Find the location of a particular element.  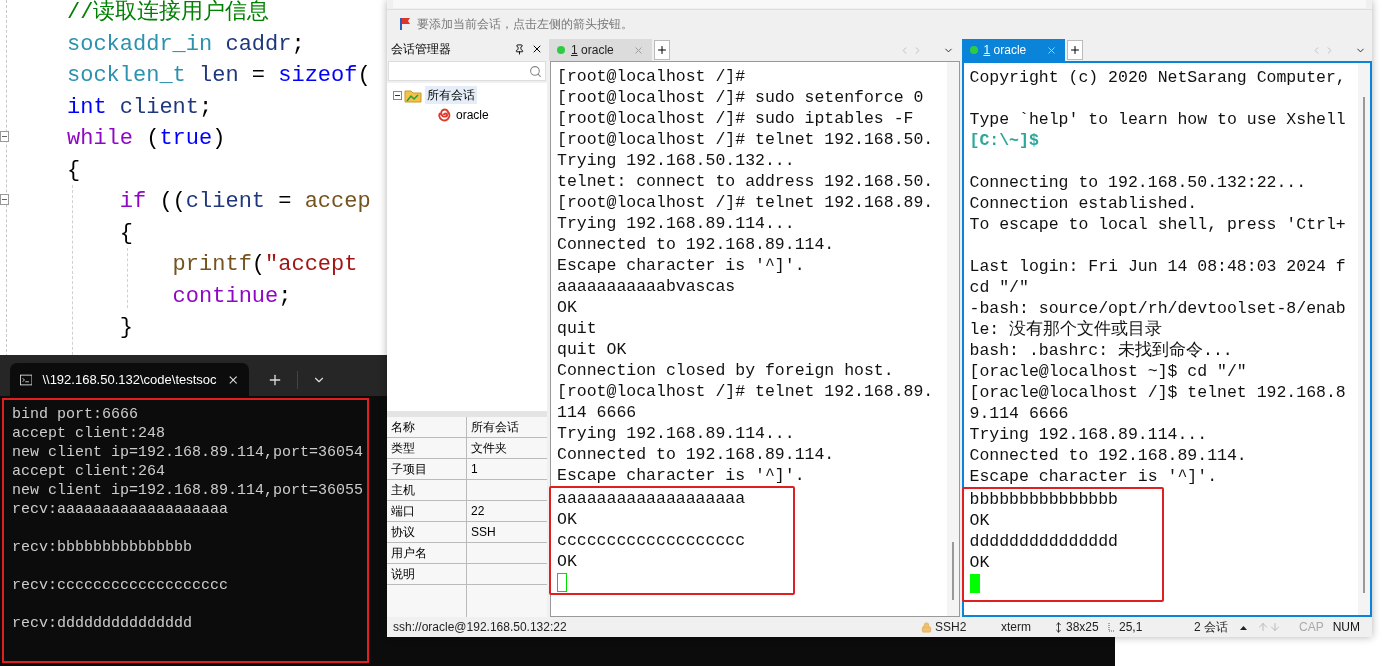

terminal-line: To escape to local shell, press 'Ctrl+ is located at coordinates (1157, 224).